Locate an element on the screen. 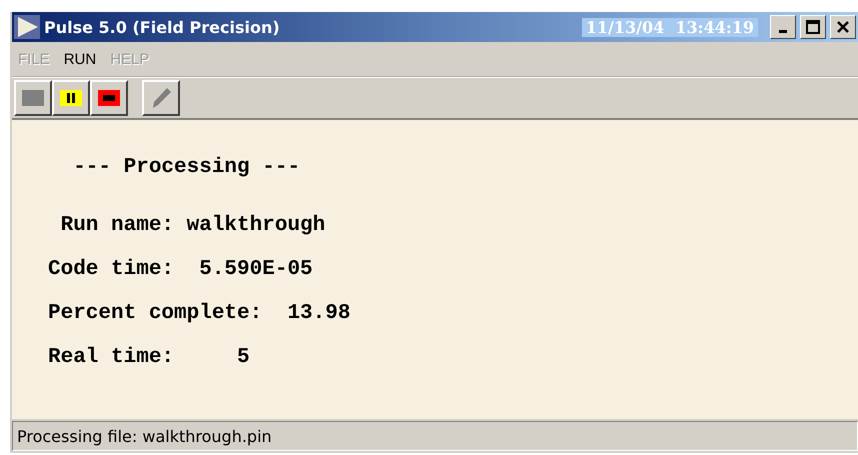 The image size is (858, 455). close-icon is located at coordinates (843, 27).